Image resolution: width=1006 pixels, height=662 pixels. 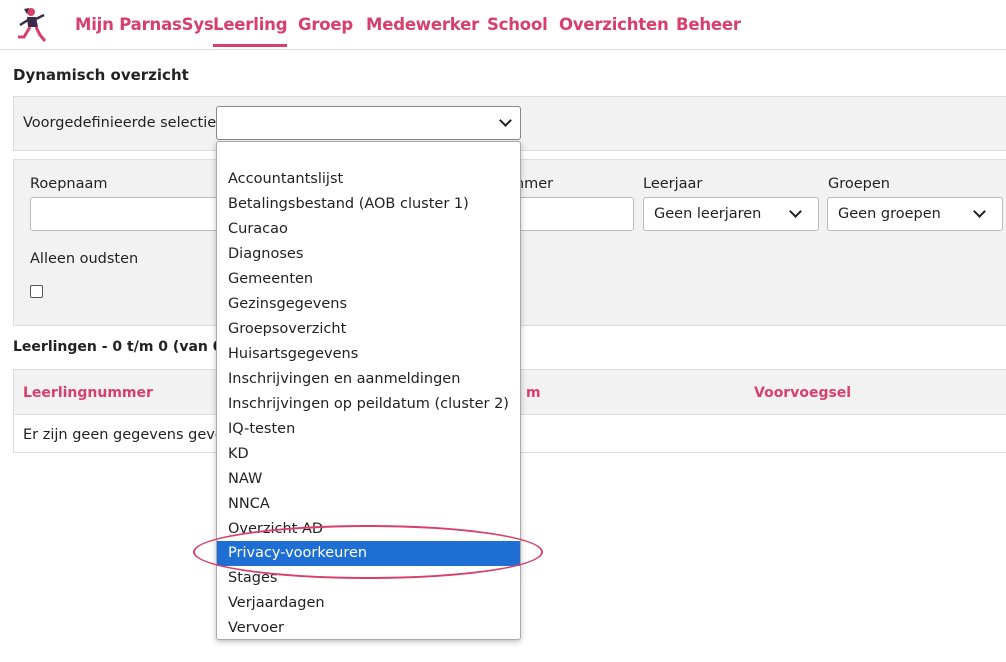 What do you see at coordinates (84, 259) in the screenshot?
I see `alleen-oudsten-label: Alleen oudsten` at bounding box center [84, 259].